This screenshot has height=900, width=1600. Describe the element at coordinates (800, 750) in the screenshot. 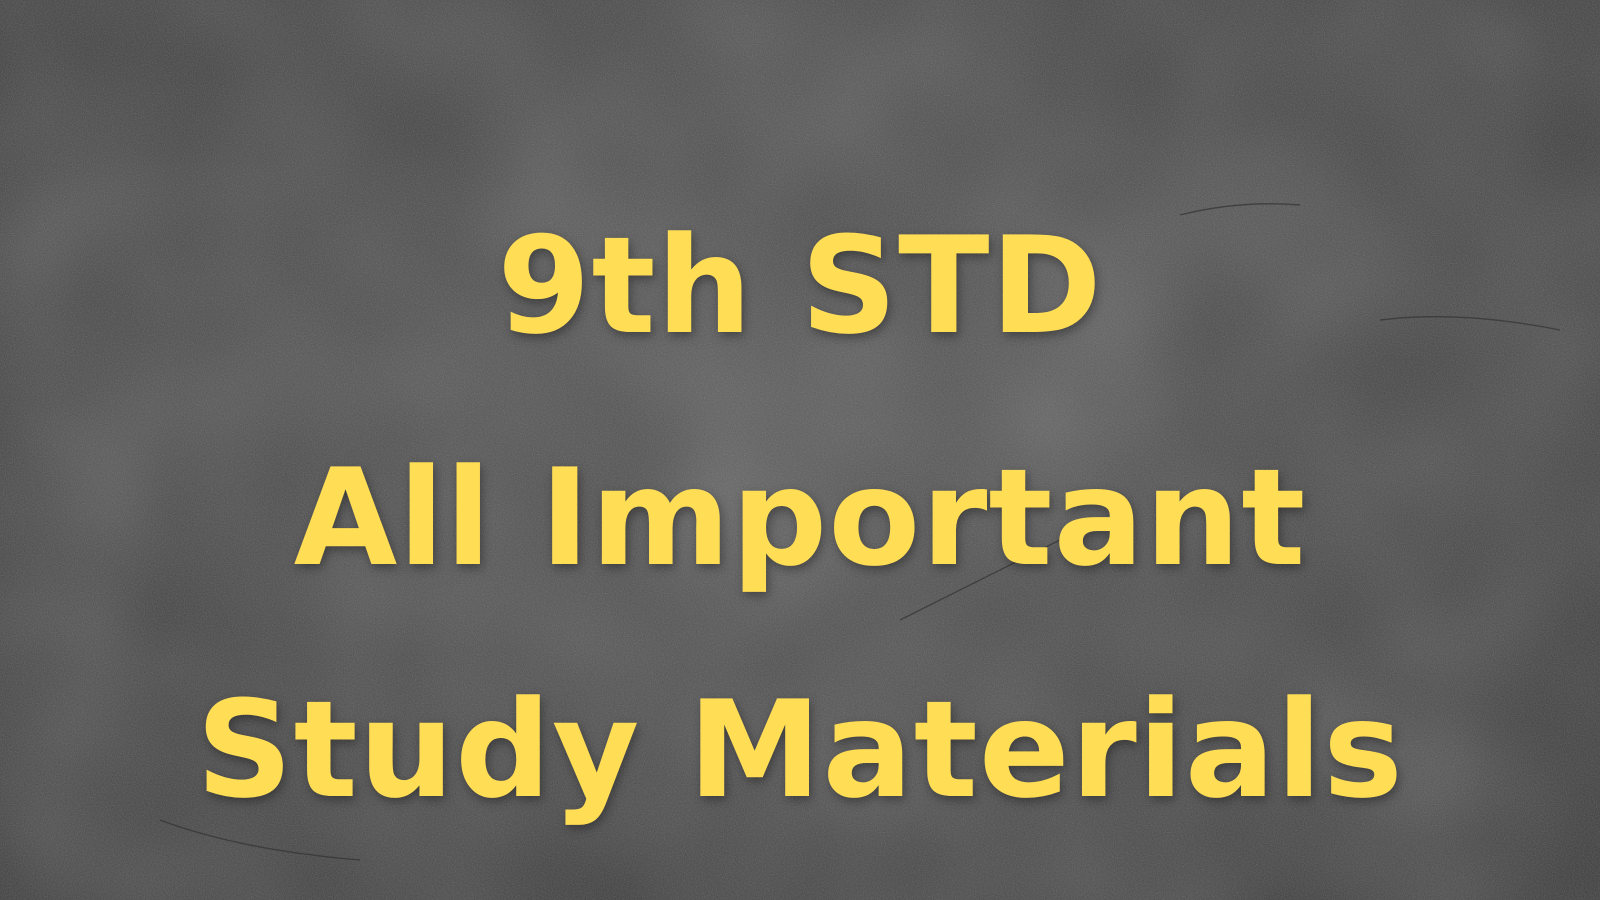

I see `headline-line-materials: Study Materials` at that location.